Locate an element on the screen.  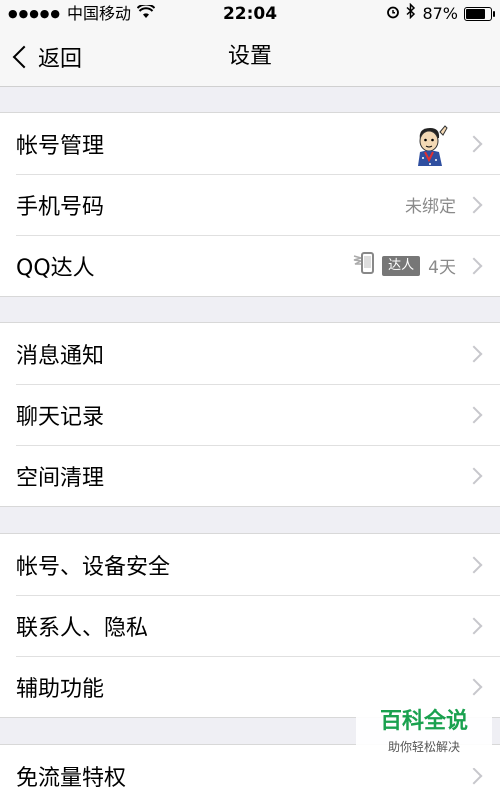
settings-item-label: QQ达人 is located at coordinates (55, 268).